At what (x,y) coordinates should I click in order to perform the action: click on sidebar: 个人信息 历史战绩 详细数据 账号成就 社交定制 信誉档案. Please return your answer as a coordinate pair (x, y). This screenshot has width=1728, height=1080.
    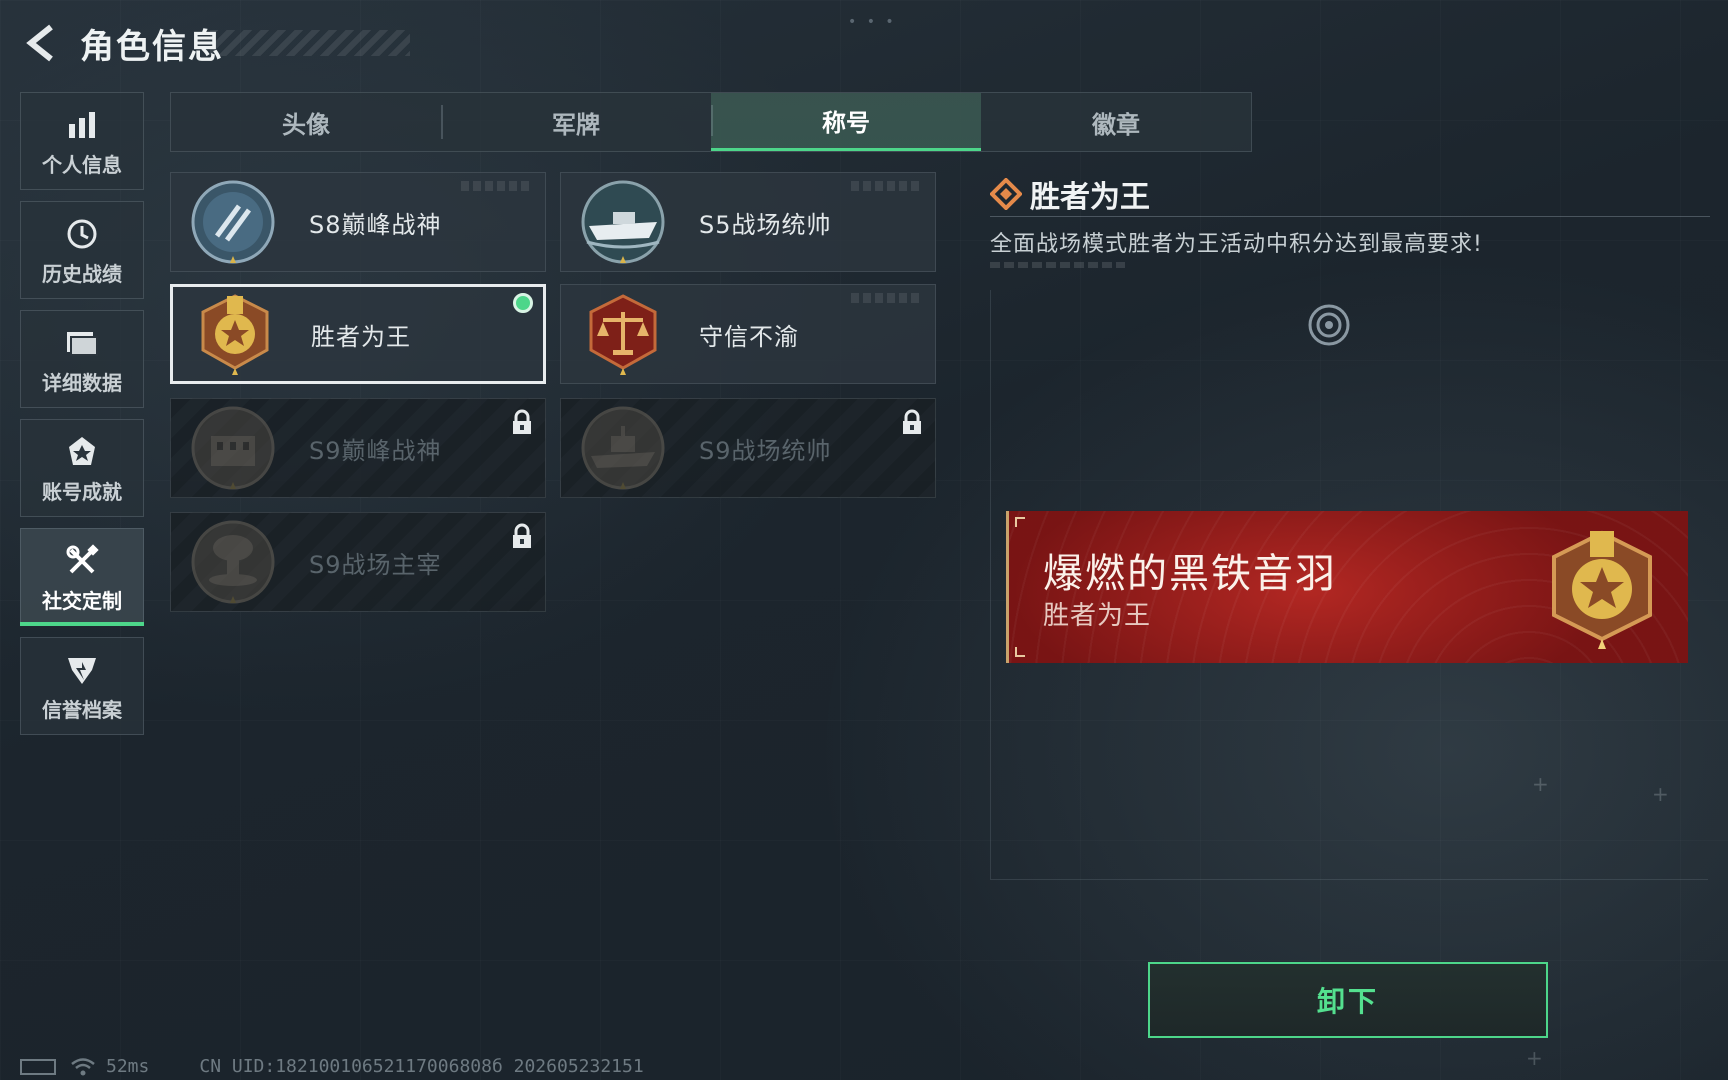
    Looking at the image, I should click on (82, 419).